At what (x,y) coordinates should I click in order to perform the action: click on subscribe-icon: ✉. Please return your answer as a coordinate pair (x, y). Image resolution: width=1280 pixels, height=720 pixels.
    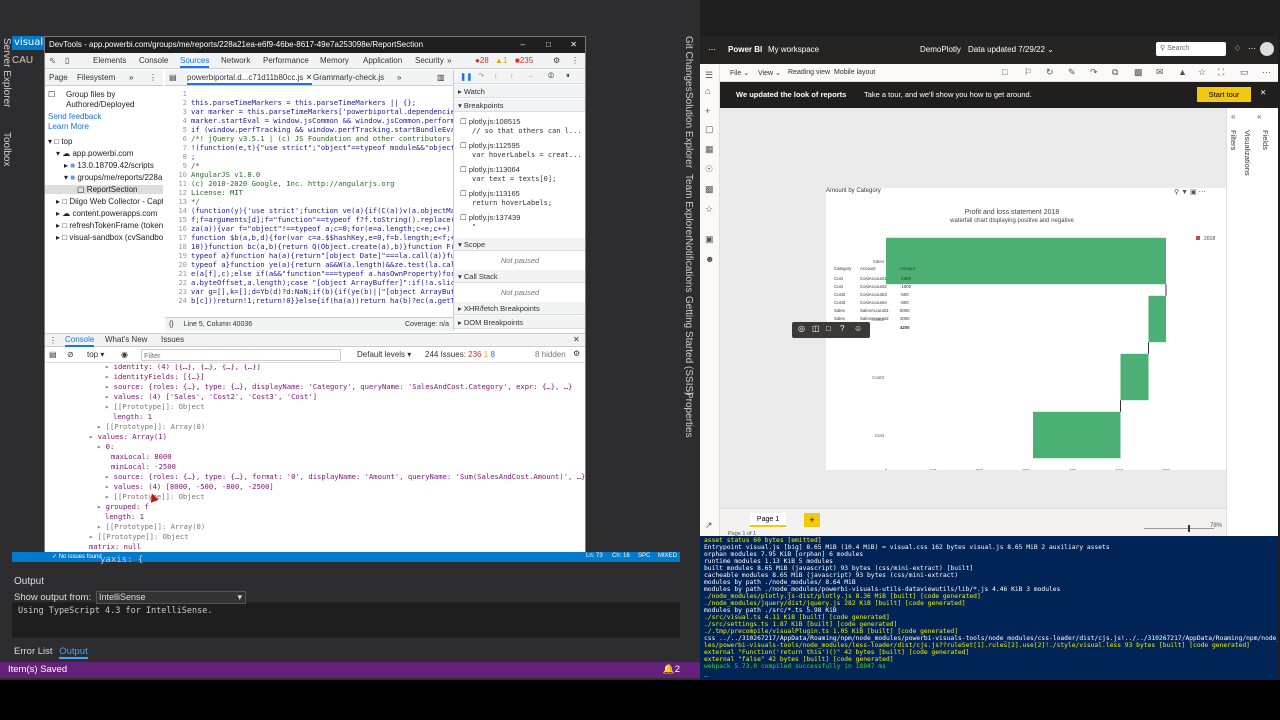
    Looking at the image, I should click on (1160, 72).